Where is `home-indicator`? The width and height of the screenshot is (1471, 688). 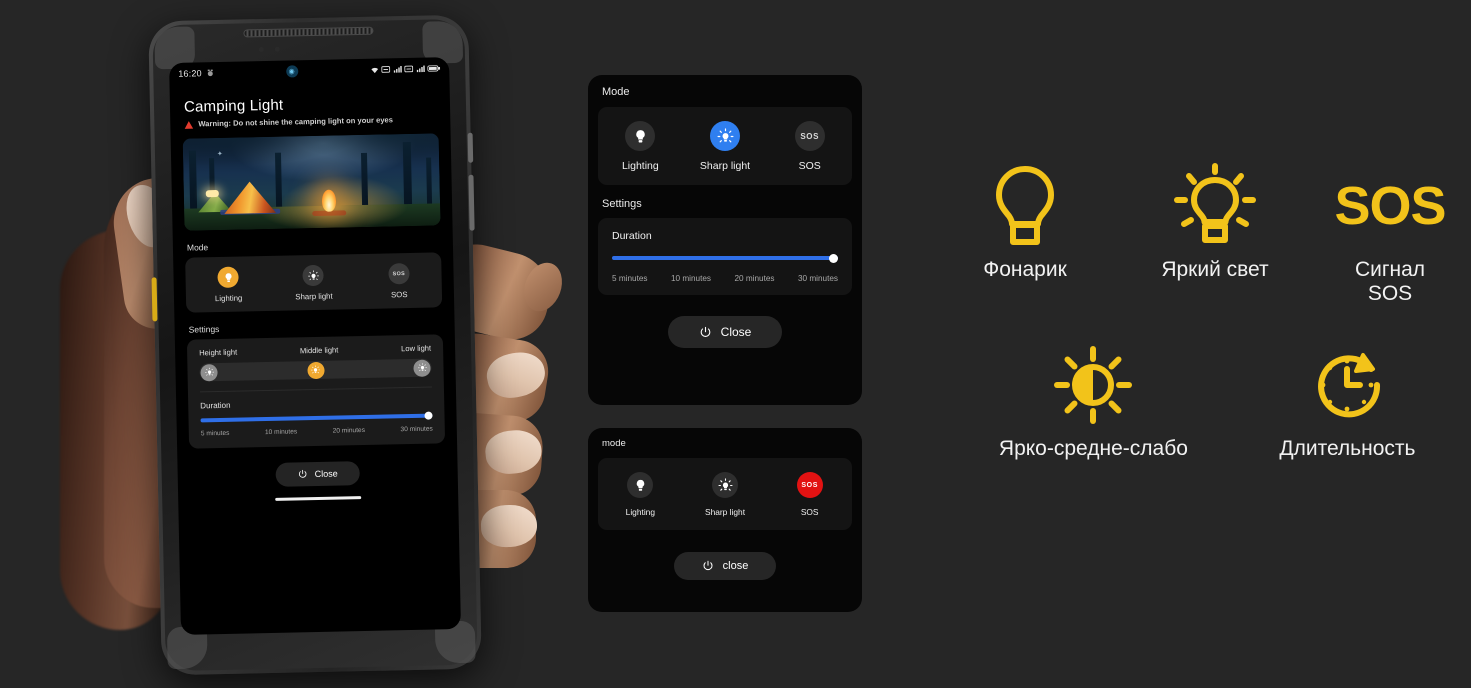 home-indicator is located at coordinates (318, 499).